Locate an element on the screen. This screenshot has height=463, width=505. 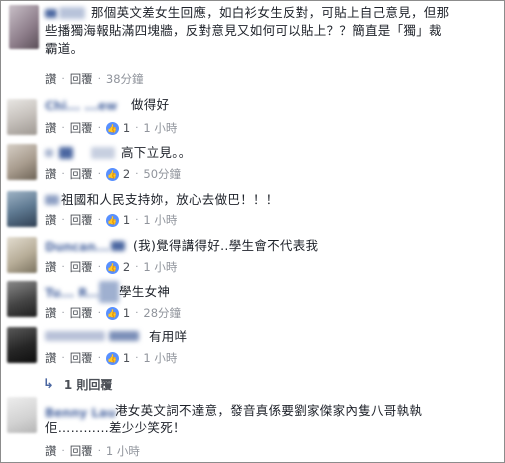
replies-count-label: 1 則回覆 is located at coordinates (88, 384).